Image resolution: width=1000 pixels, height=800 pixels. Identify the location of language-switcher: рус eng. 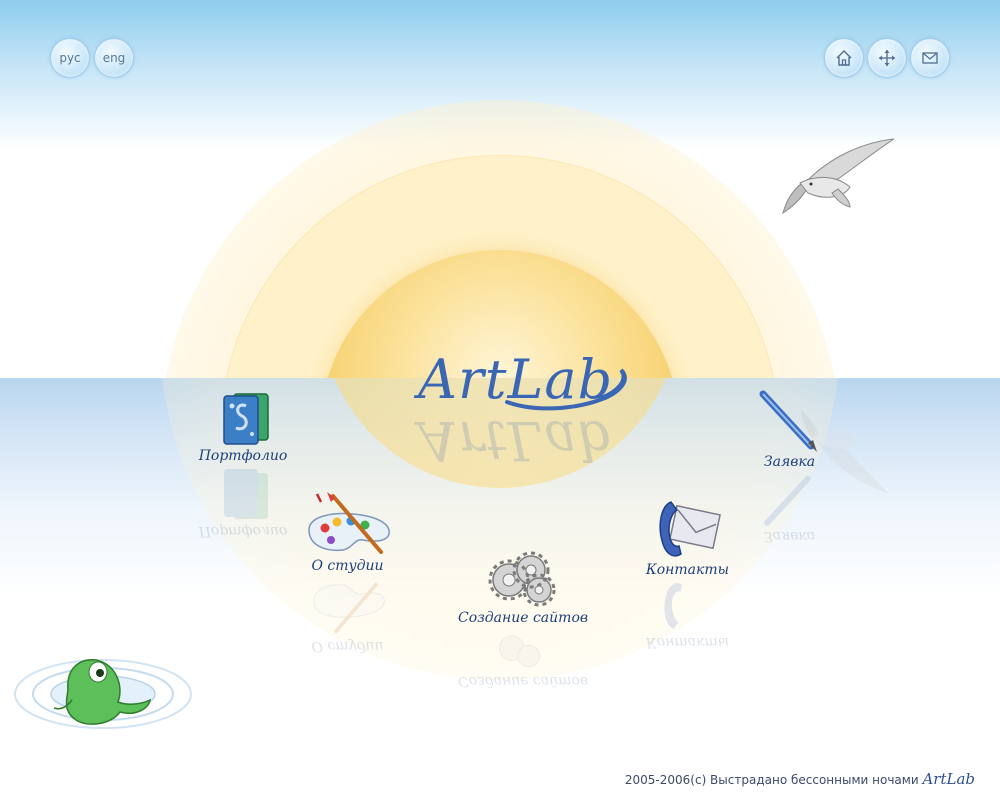
(92, 58).